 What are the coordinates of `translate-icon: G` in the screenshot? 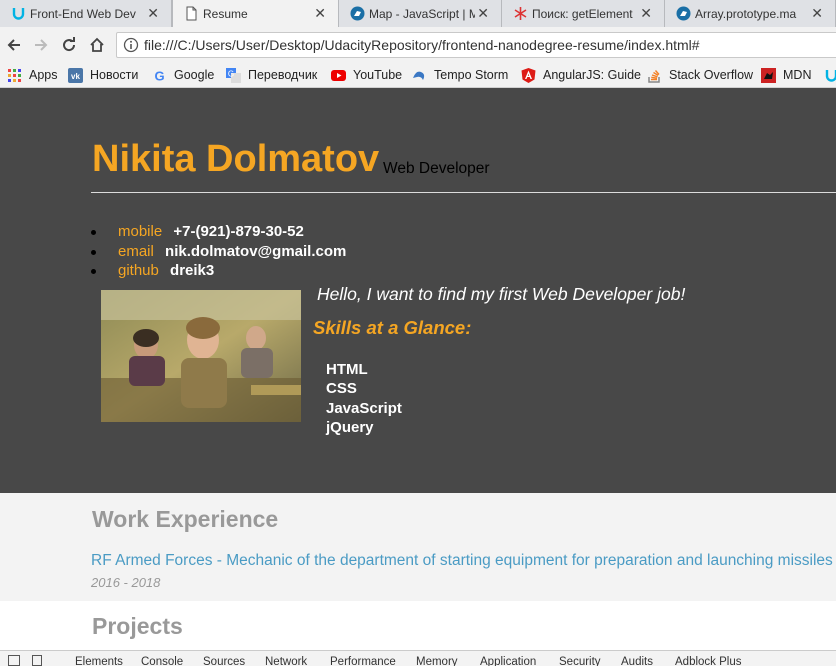 It's located at (233, 75).